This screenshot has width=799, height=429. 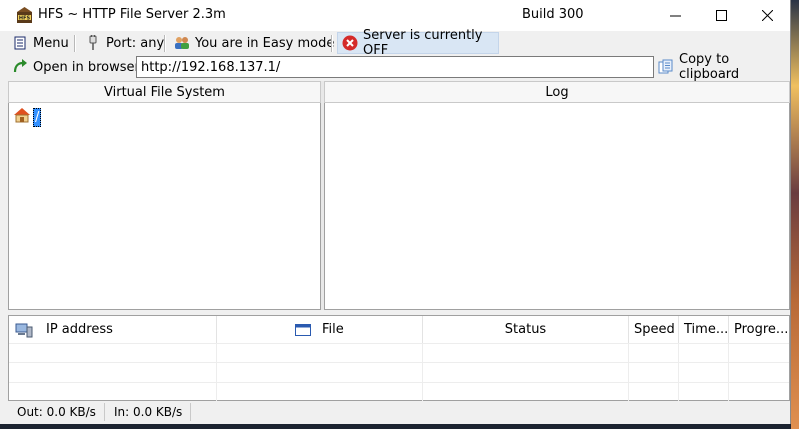 I want to click on status-bar: Out: 0.0 KB/s In: 0.0 KB/s, so click(x=399, y=412).